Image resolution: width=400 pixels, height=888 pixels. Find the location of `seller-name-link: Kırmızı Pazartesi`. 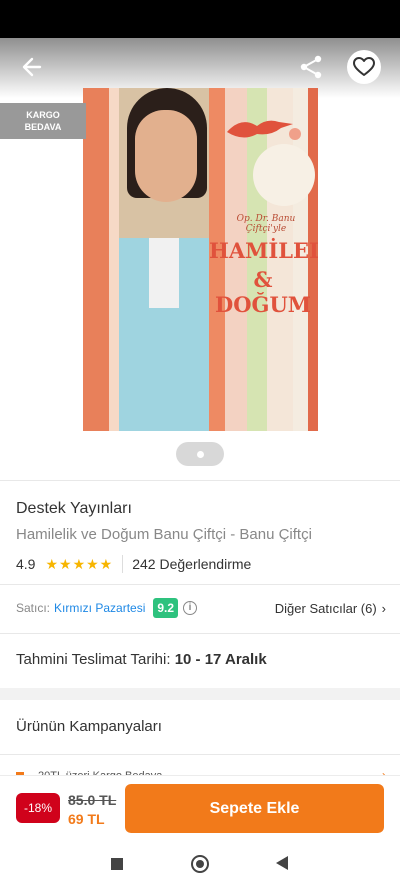

seller-name-link: Kırmızı Pazartesi is located at coordinates (99, 608).